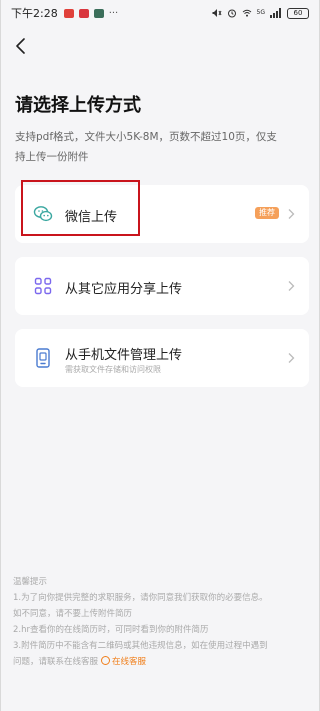 The image size is (320, 711). Describe the element at coordinates (111, 630) in the screenshot. I see `tip-line-3: 2.hr查看你的在线简历时，可同时看到你的附件简历` at that location.